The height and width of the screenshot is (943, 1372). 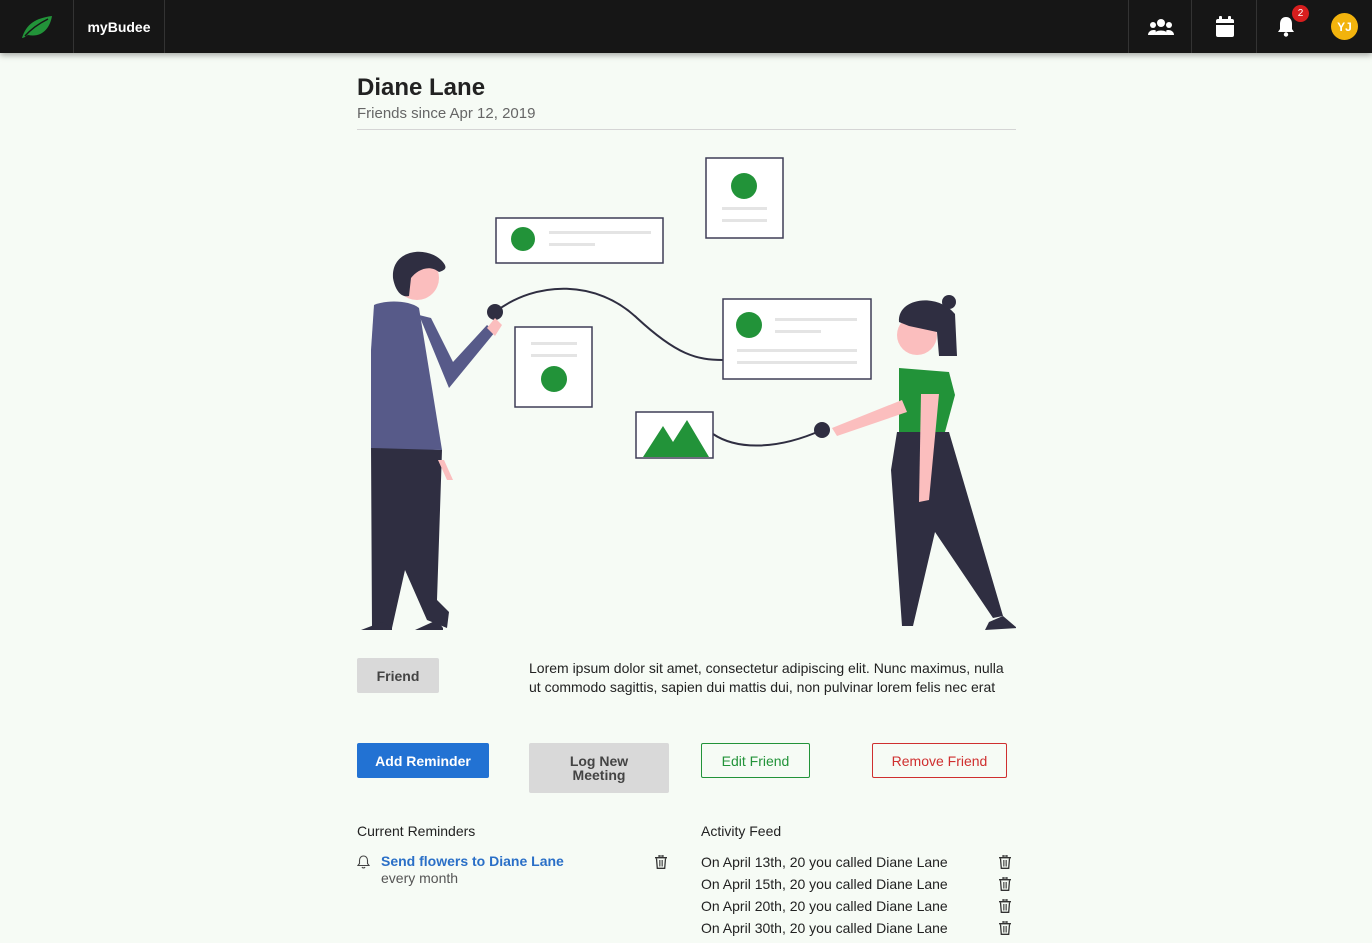 What do you see at coordinates (1300, 13) in the screenshot?
I see `notification-badge: 2` at bounding box center [1300, 13].